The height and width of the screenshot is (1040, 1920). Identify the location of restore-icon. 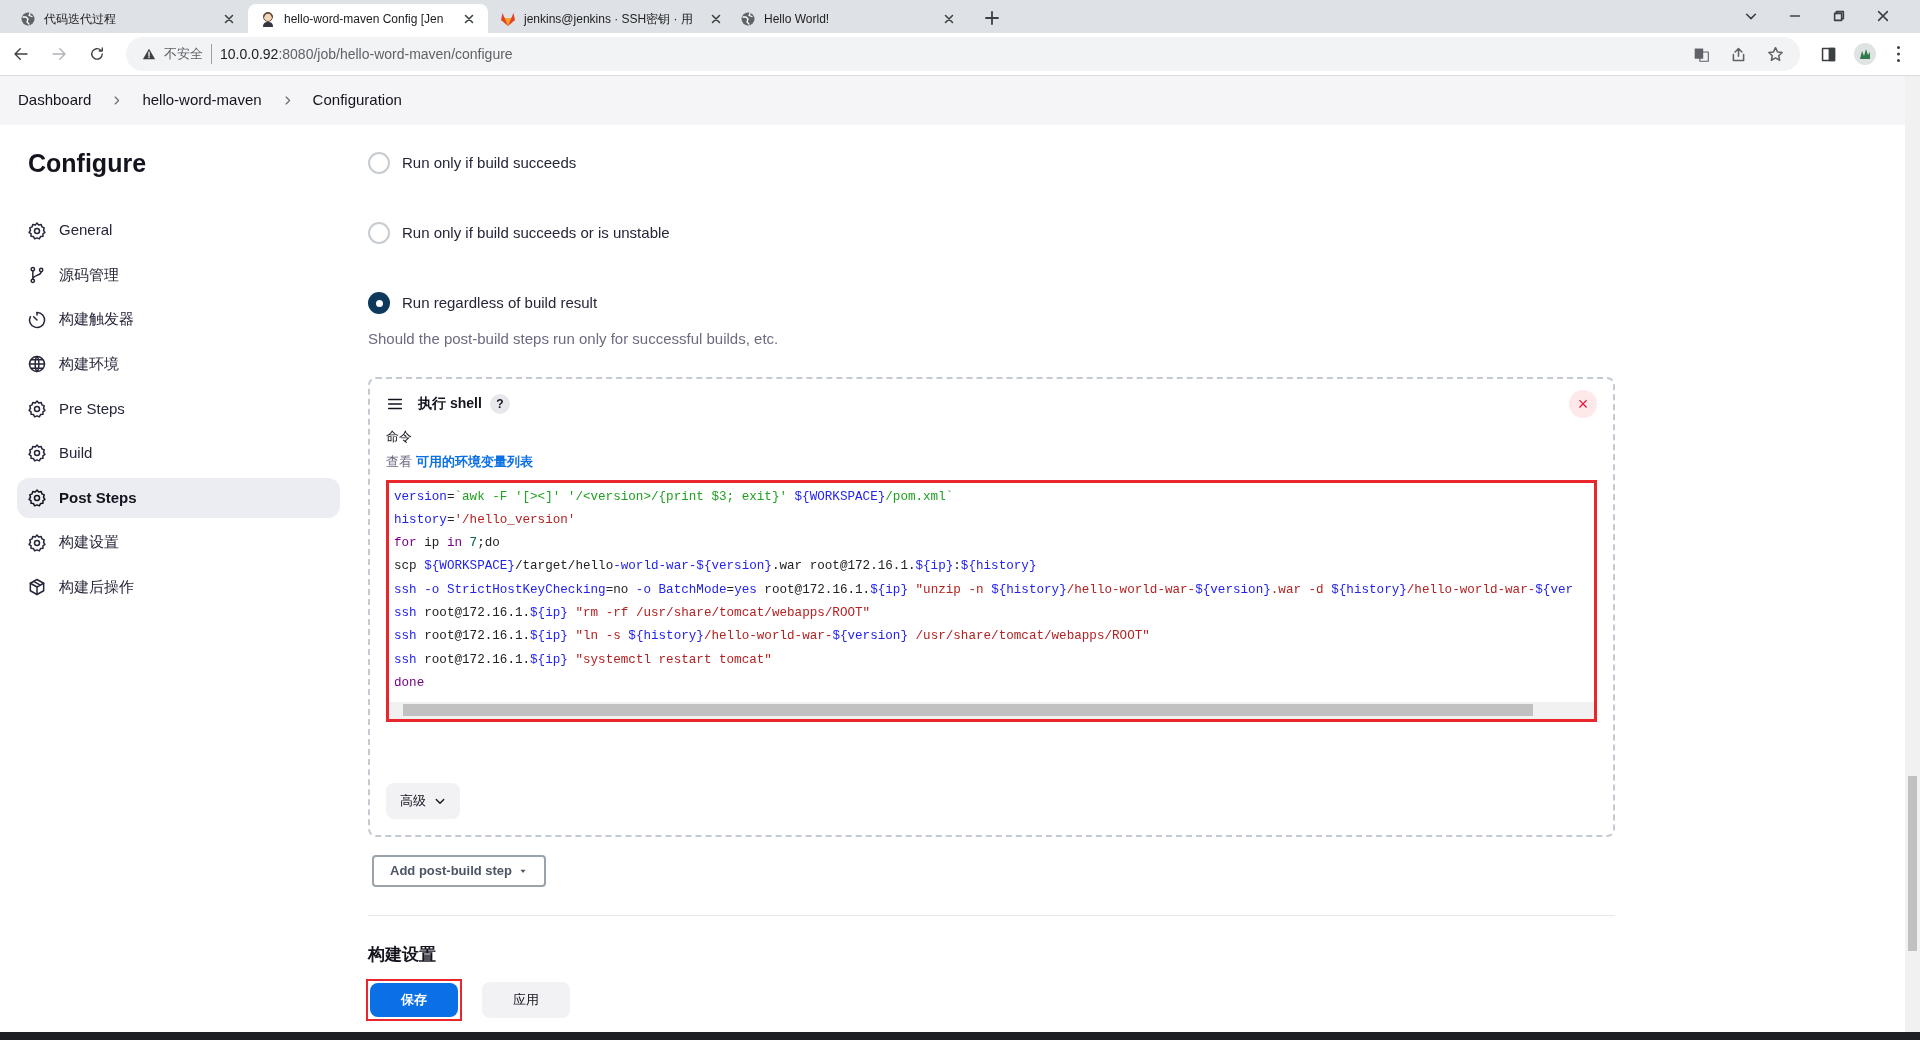
(1839, 16).